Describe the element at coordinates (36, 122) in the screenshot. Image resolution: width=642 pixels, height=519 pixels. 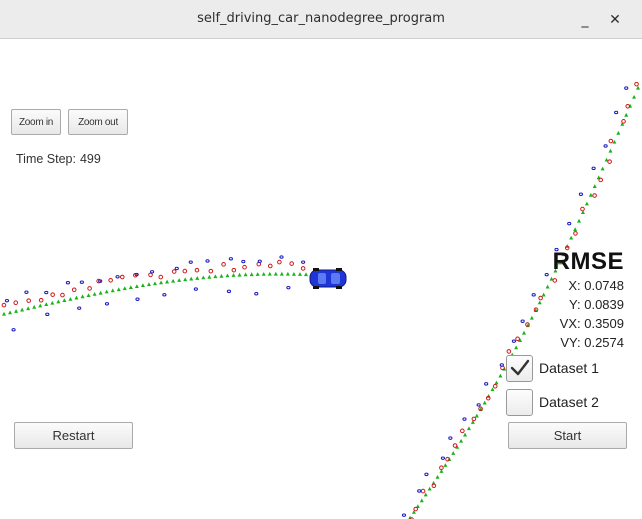
I see `zoom-in-button: Zoom in` at that location.